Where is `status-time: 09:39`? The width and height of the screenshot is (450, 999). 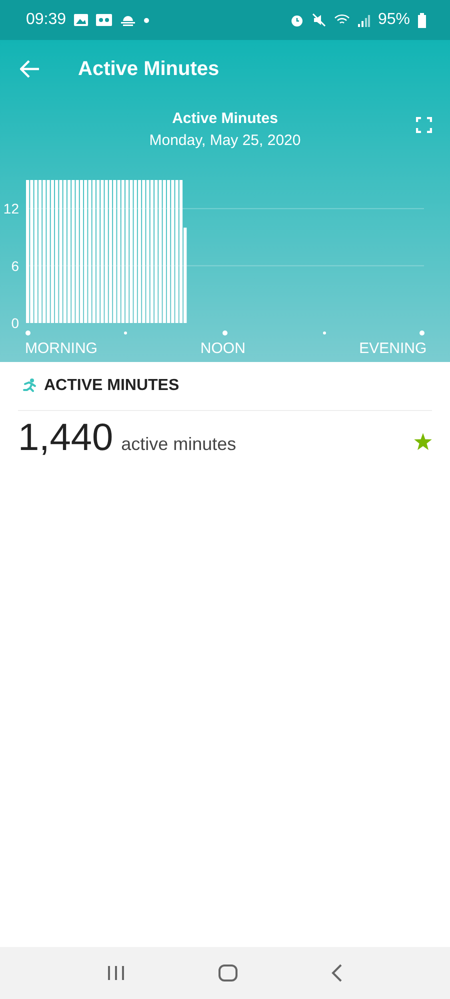
status-time: 09:39 is located at coordinates (46, 20).